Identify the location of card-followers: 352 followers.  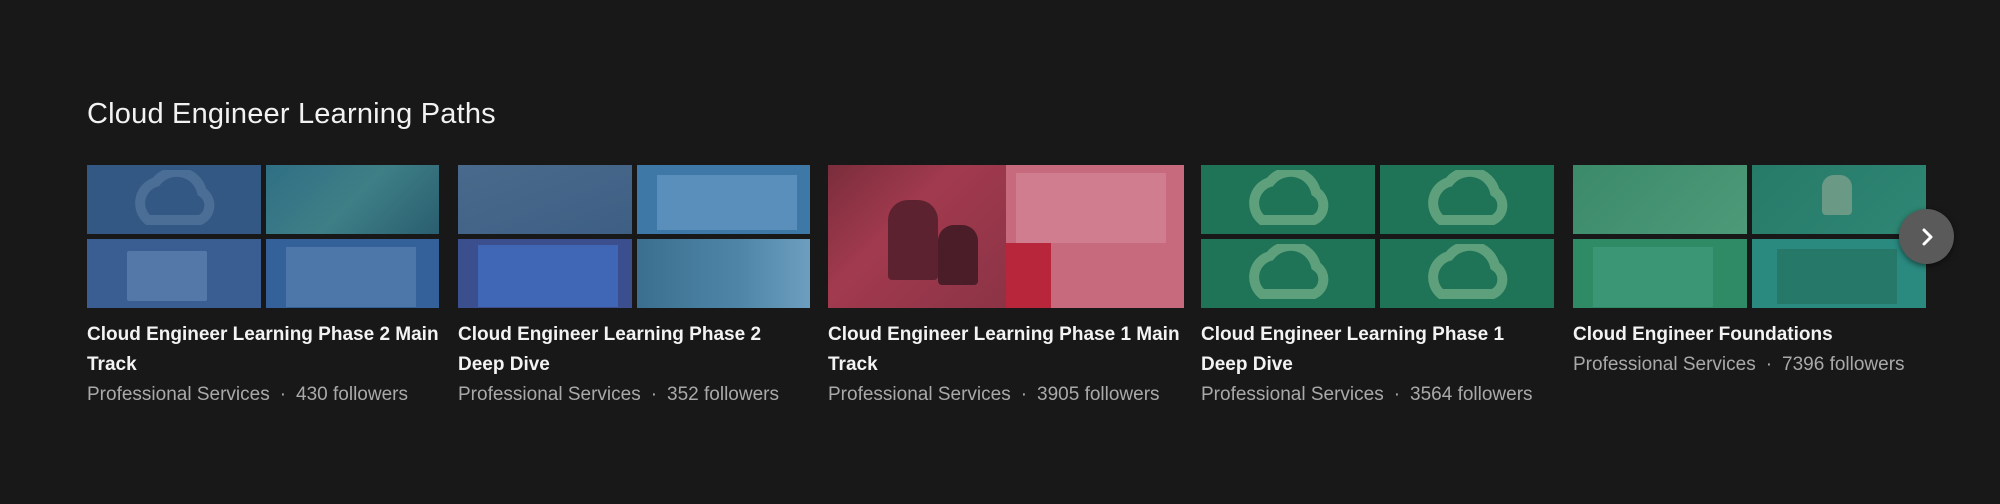
(723, 394).